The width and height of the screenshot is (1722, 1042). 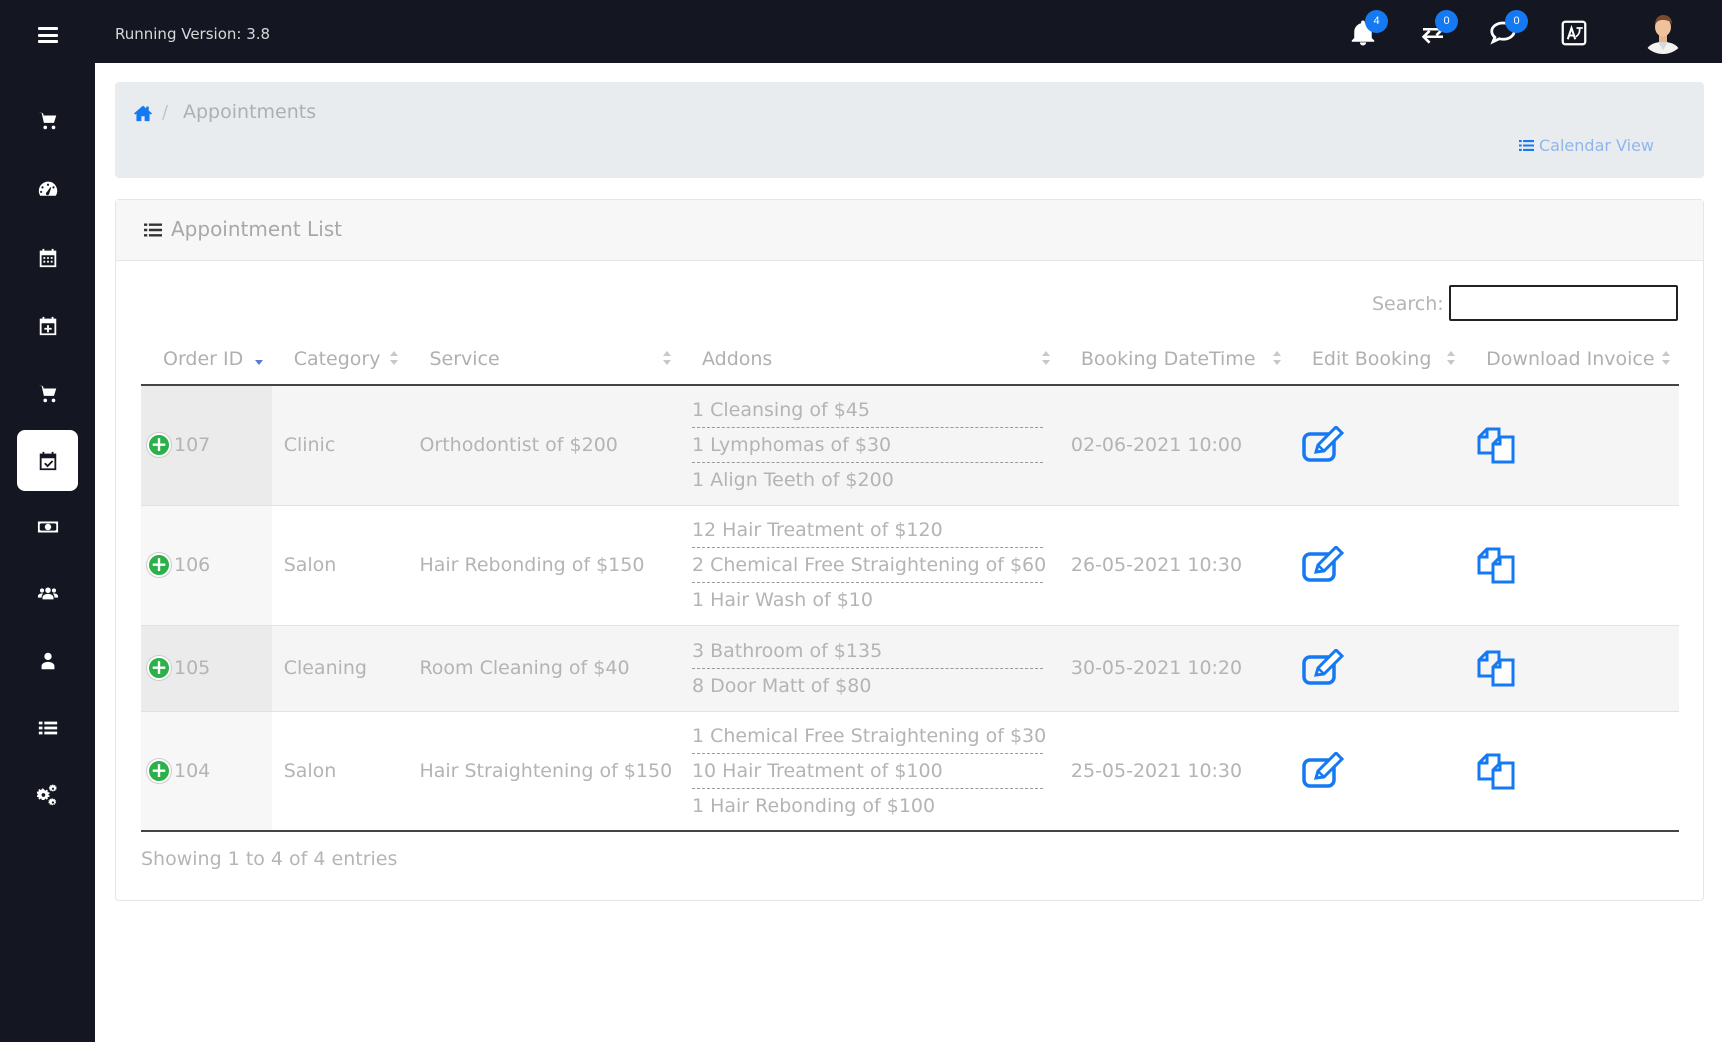 I want to click on messages-icon: 0, so click(x=1508, y=31).